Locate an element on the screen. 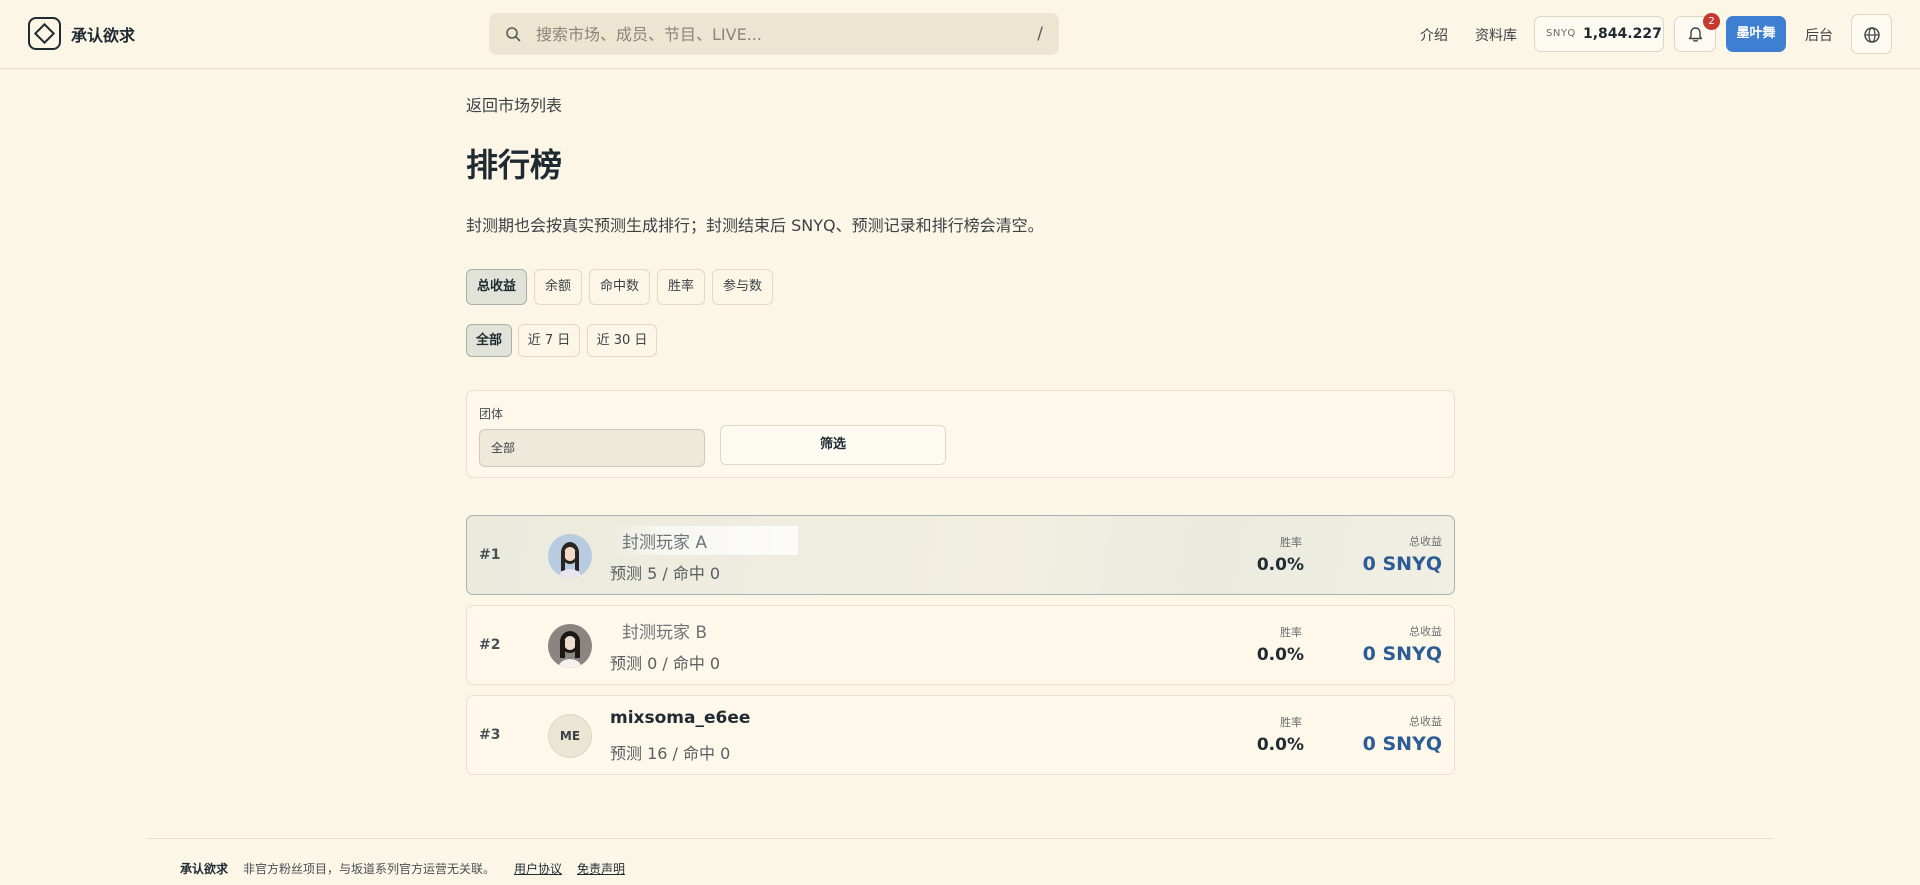 This screenshot has width=1920, height=885. notification-count-badge: 2 is located at coordinates (1711, 21).